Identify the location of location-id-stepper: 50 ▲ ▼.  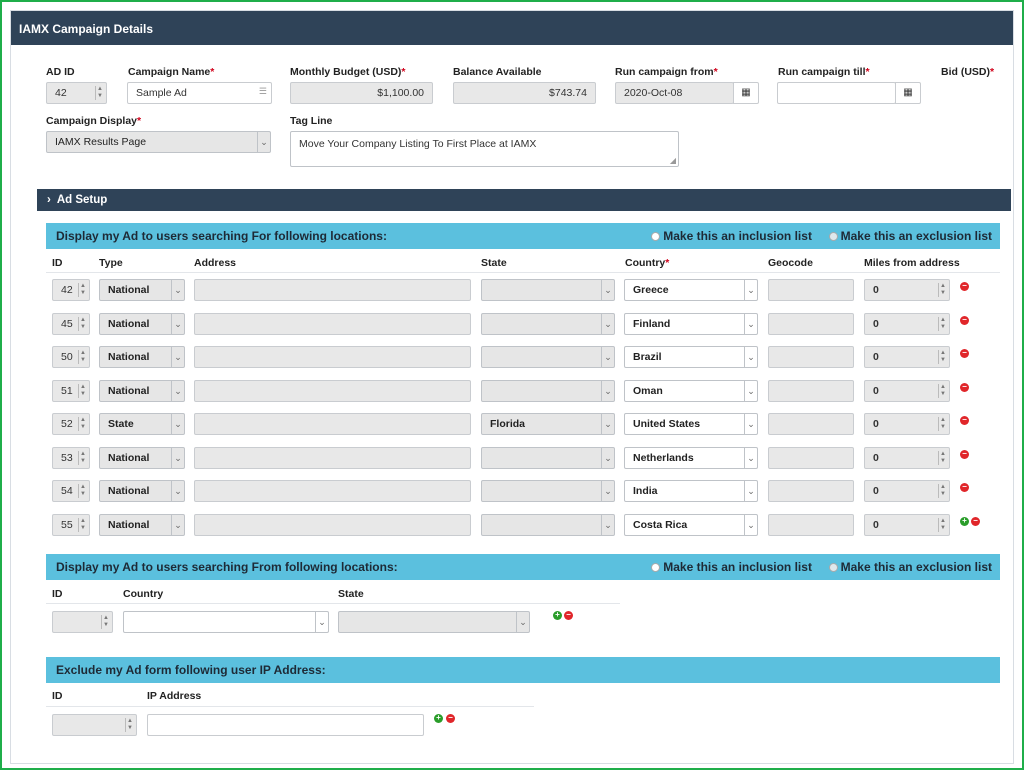
(71, 357).